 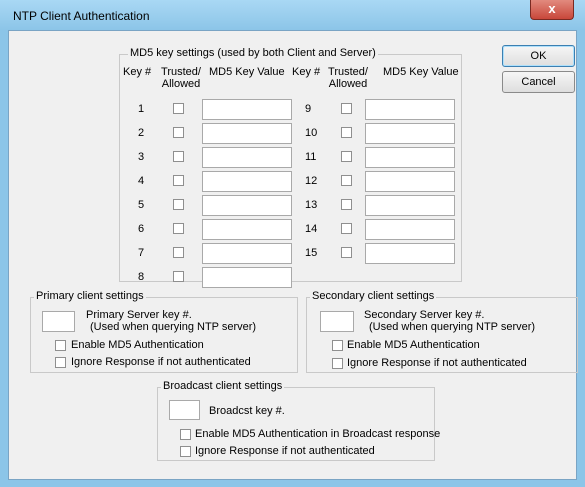 What do you see at coordinates (311, 229) in the screenshot?
I see `key-number-label: 14` at bounding box center [311, 229].